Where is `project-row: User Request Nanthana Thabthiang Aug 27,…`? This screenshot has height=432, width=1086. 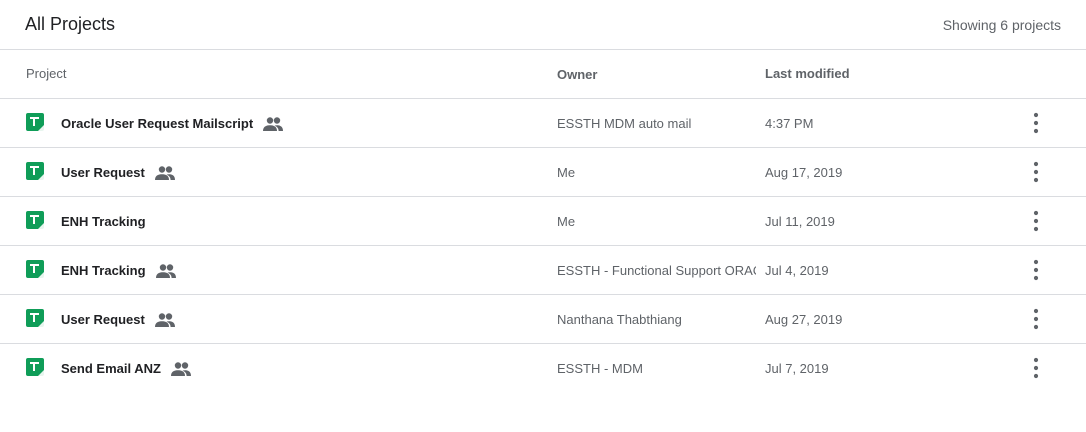
project-row: User Request Nanthana Thabthiang Aug 27,… is located at coordinates (543, 319).